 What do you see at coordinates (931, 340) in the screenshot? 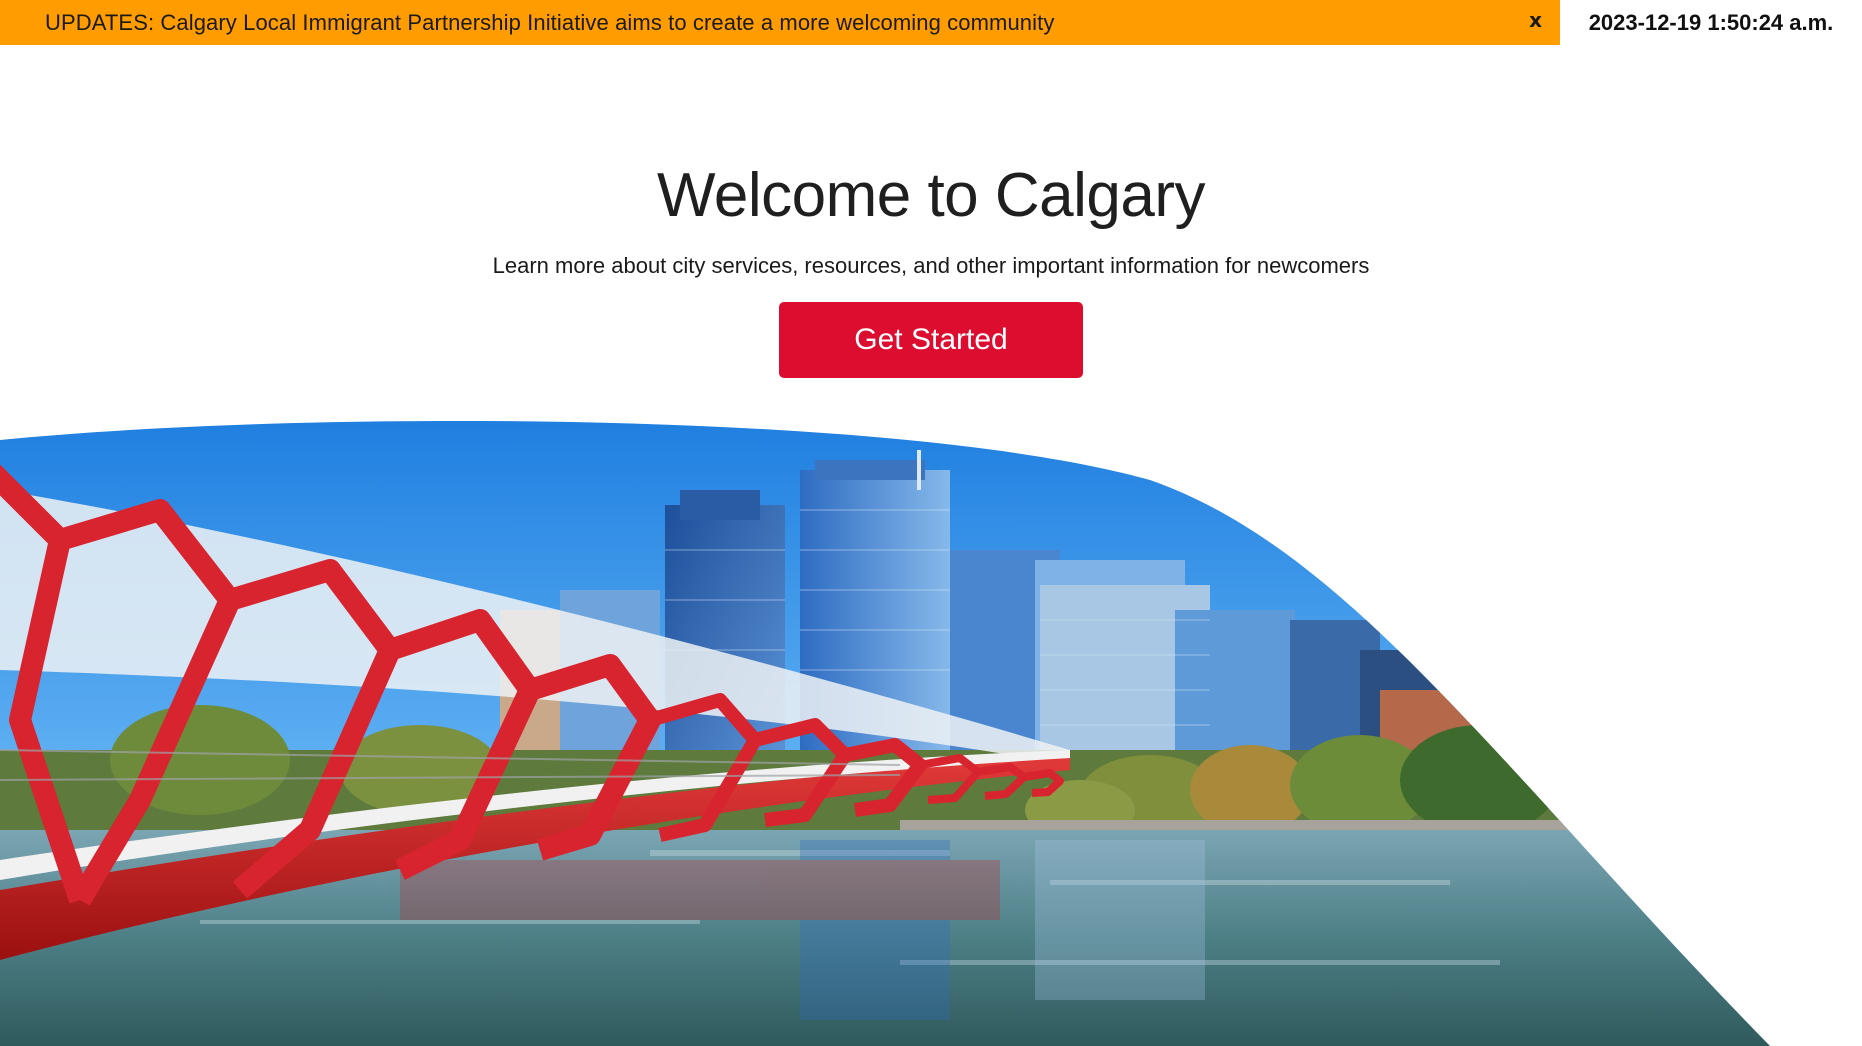
I see `get-started-button: Get Started` at bounding box center [931, 340].